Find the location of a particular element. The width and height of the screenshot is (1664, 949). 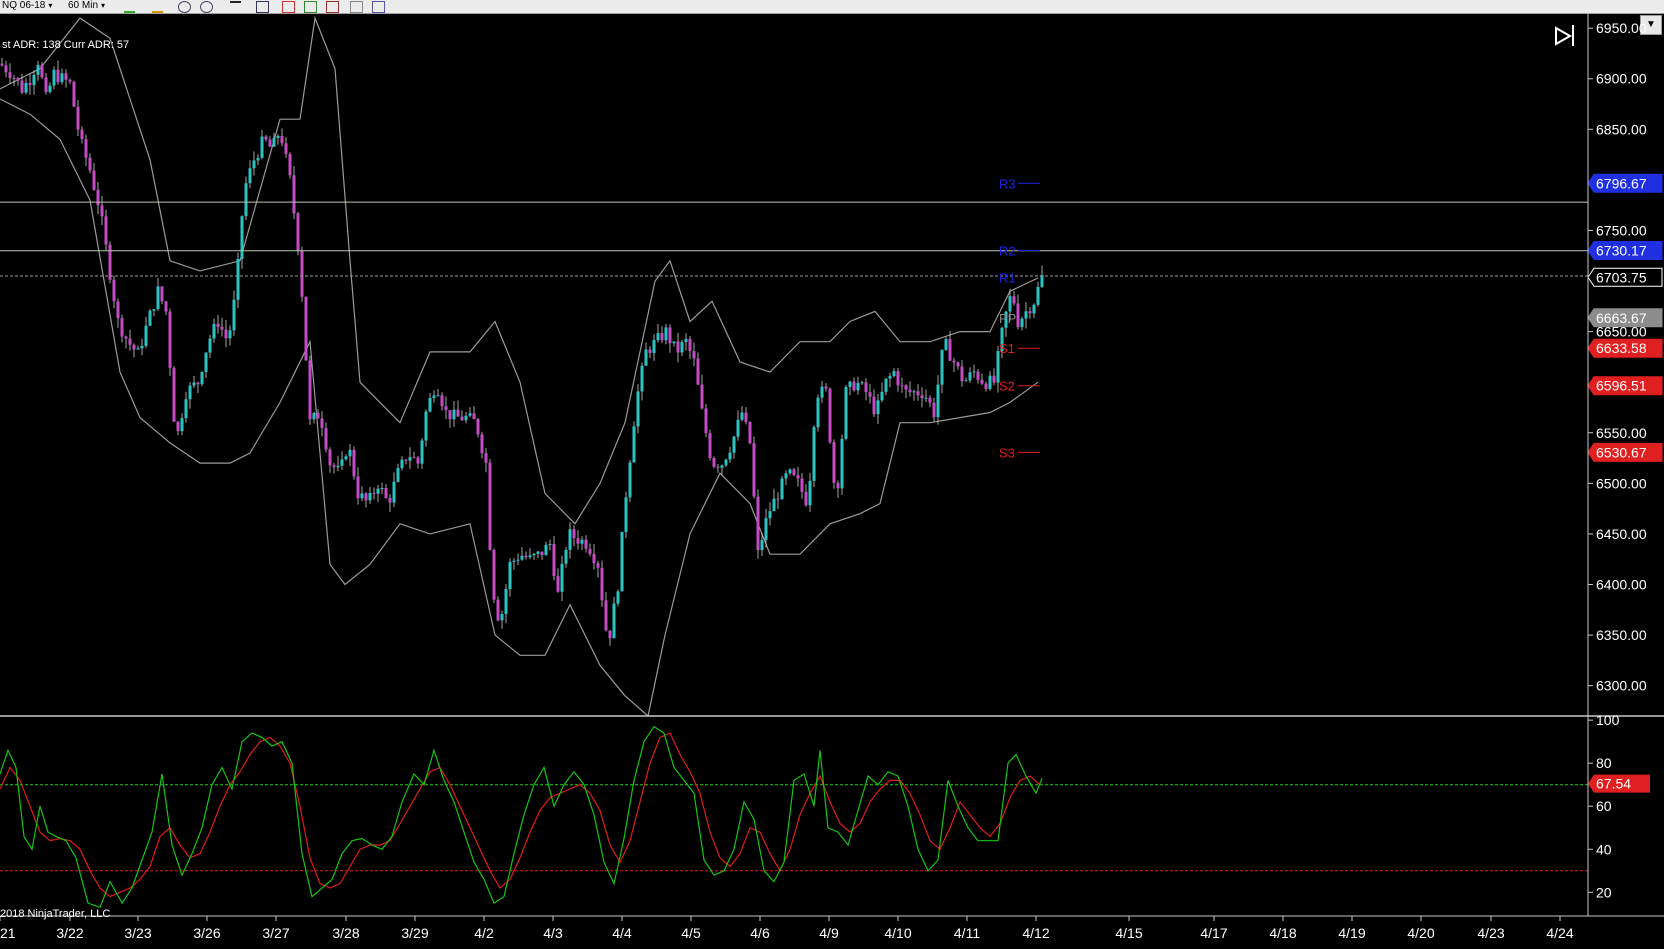

skip-to-end-icon is located at coordinates (1565, 34).